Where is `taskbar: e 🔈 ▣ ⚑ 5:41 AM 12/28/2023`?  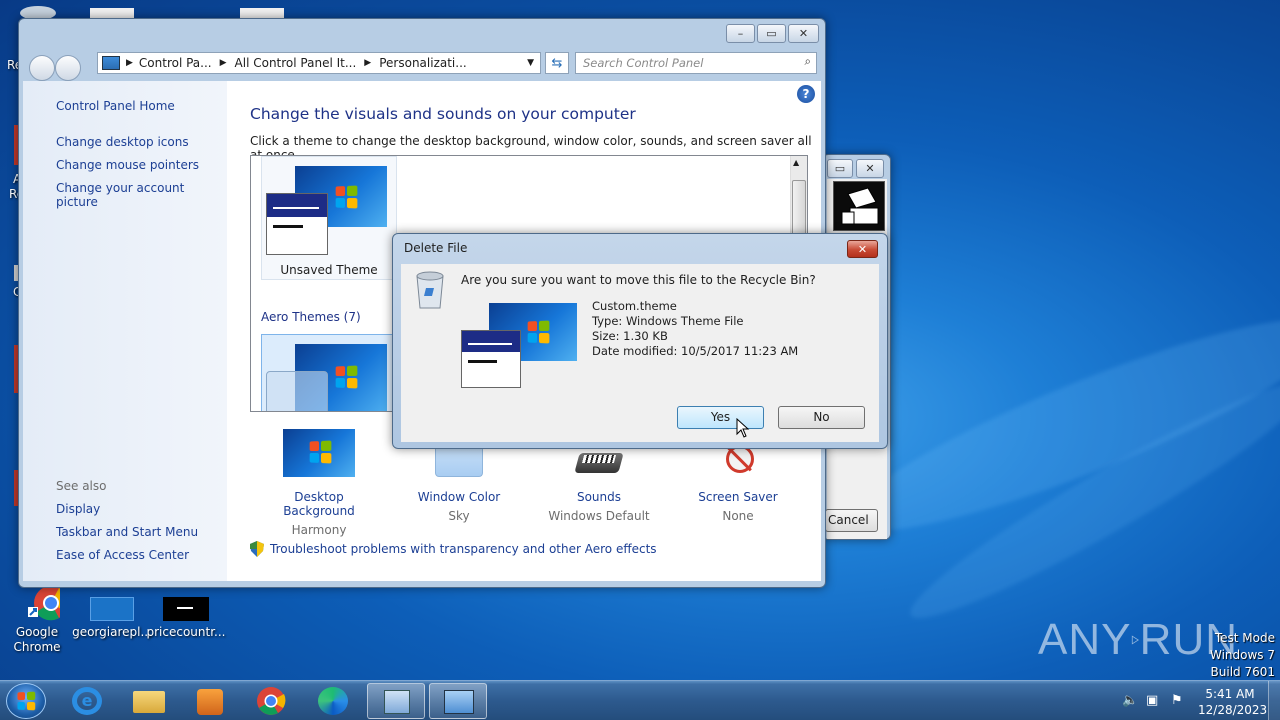
taskbar: e 🔈 ▣ ⚑ 5:41 AM 12/28/2023 is located at coordinates (640, 700).